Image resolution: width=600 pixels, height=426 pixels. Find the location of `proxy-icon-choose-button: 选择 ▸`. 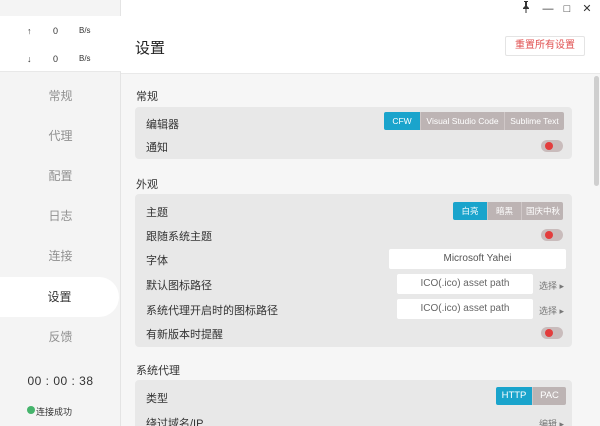

proxy-icon-choose-button: 选择 ▸ is located at coordinates (551, 310).